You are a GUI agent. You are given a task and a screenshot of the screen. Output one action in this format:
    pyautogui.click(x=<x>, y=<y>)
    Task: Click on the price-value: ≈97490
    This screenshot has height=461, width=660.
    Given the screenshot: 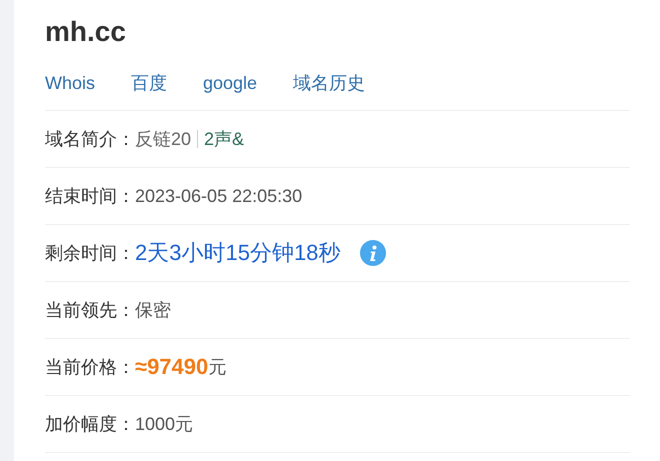 What is the action you would take?
    pyautogui.click(x=171, y=367)
    